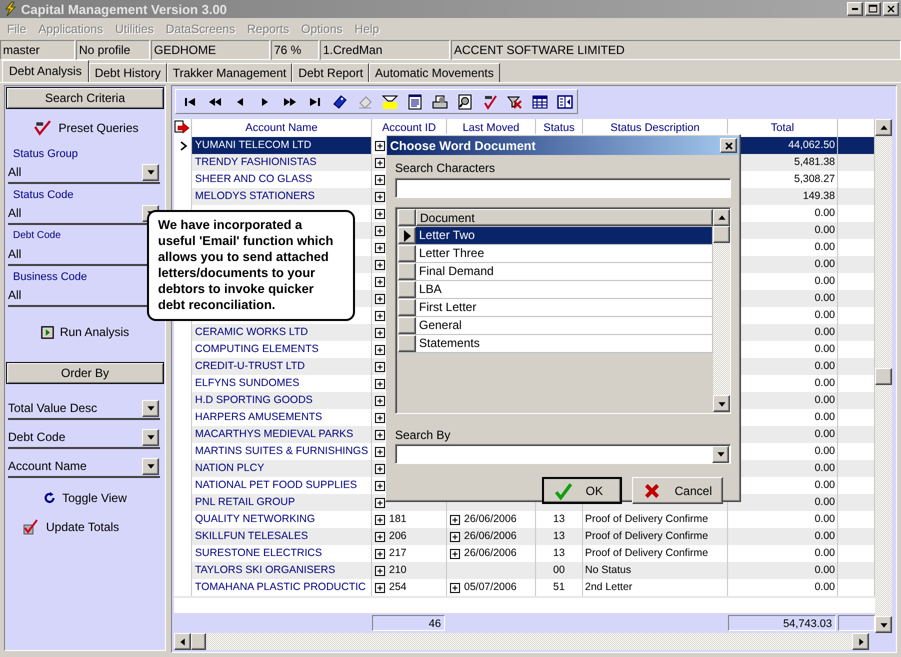 Image resolution: width=901 pixels, height=657 pixels. Describe the element at coordinates (490, 587) in the screenshot. I see `last-moved-cell-text: 05/07/2006` at that location.